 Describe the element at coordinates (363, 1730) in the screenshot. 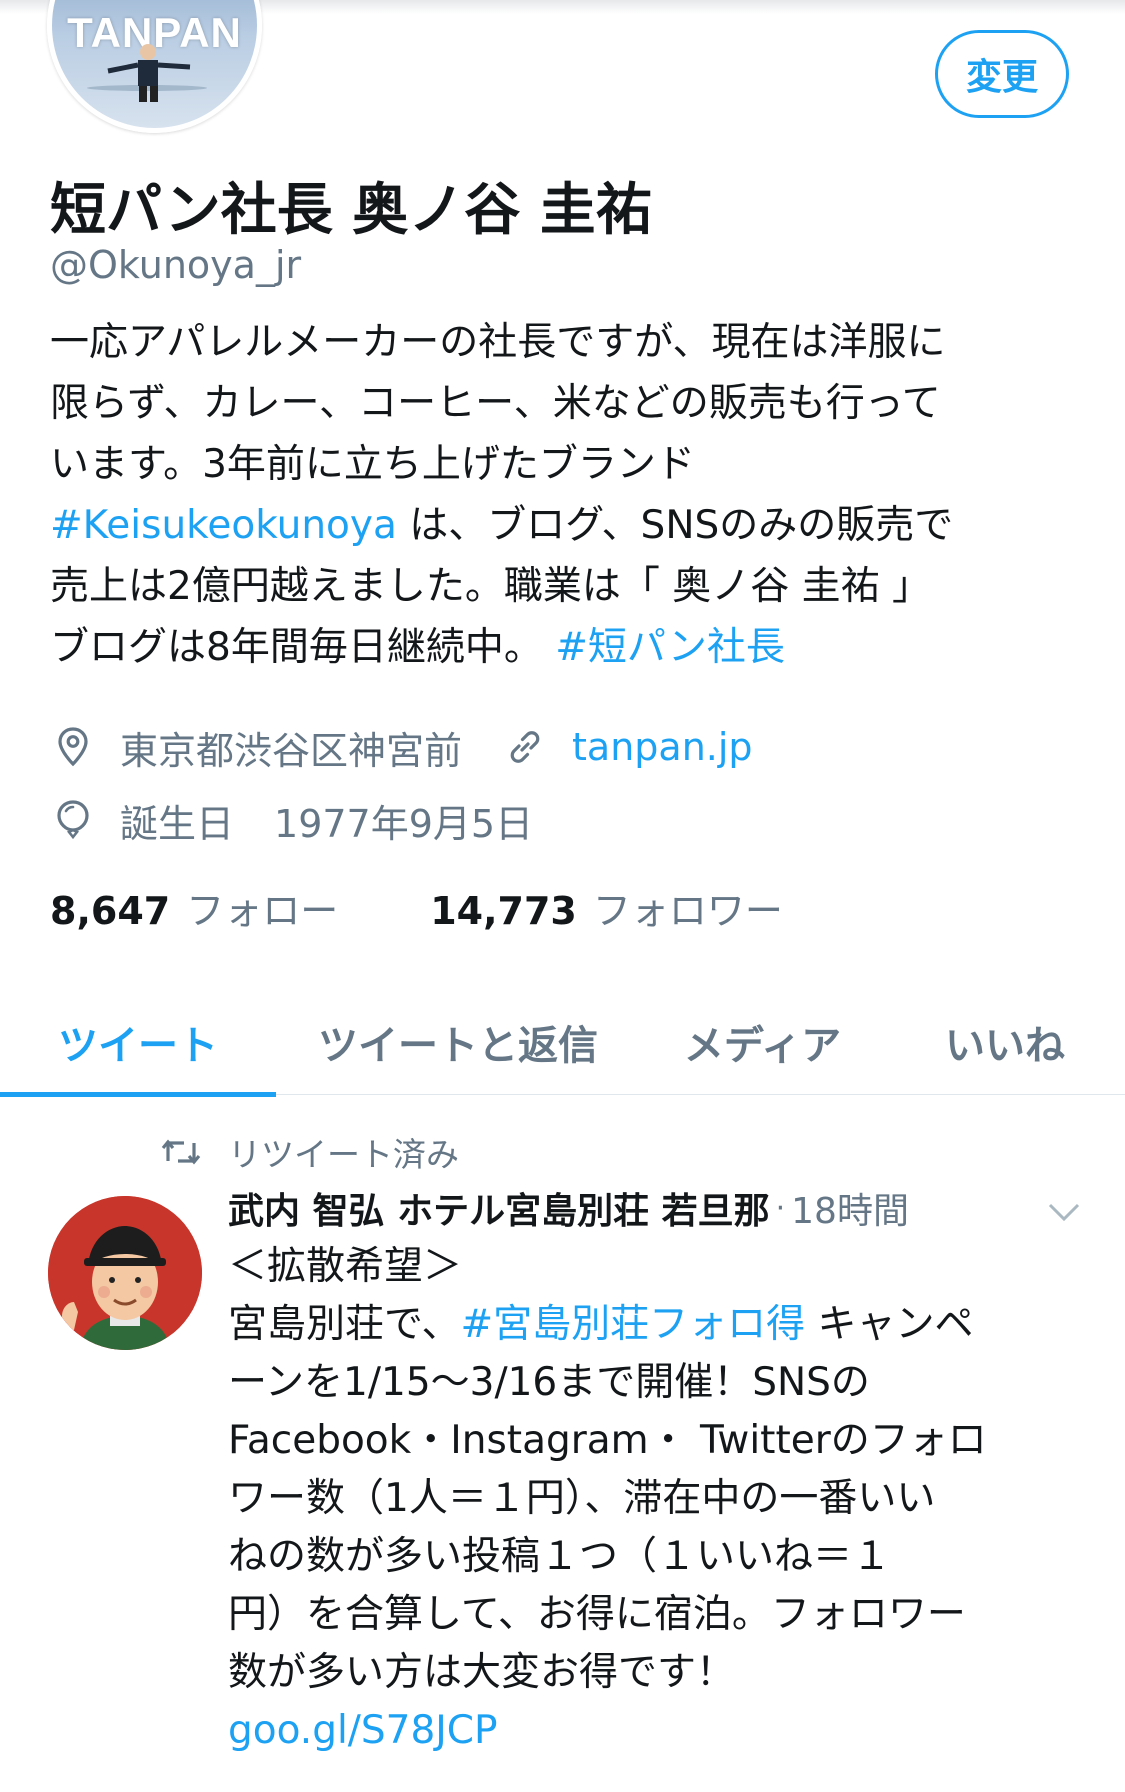

I see `tweet-url-link: goo.gl/S78JCP` at that location.